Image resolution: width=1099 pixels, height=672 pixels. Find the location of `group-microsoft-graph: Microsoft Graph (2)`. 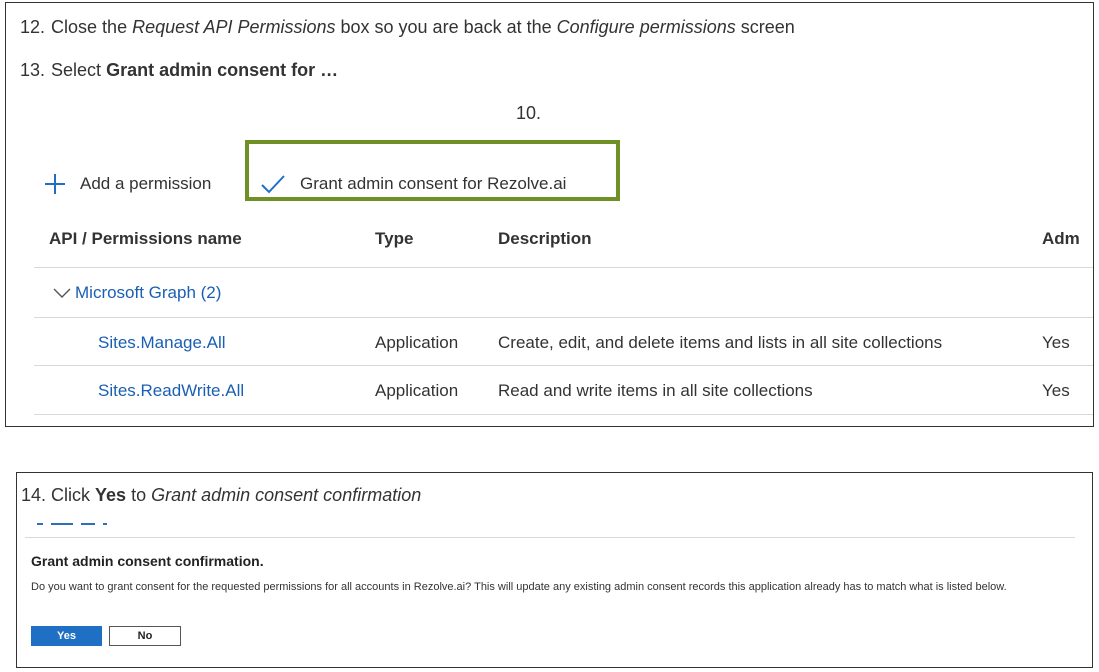

group-microsoft-graph: Microsoft Graph (2) is located at coordinates (136, 293).